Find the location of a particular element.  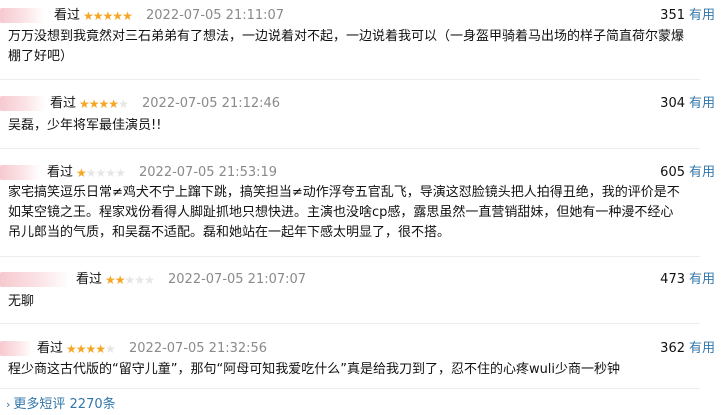

review-content: 吴磊，少年将军最佳演员!! is located at coordinates (85, 125).